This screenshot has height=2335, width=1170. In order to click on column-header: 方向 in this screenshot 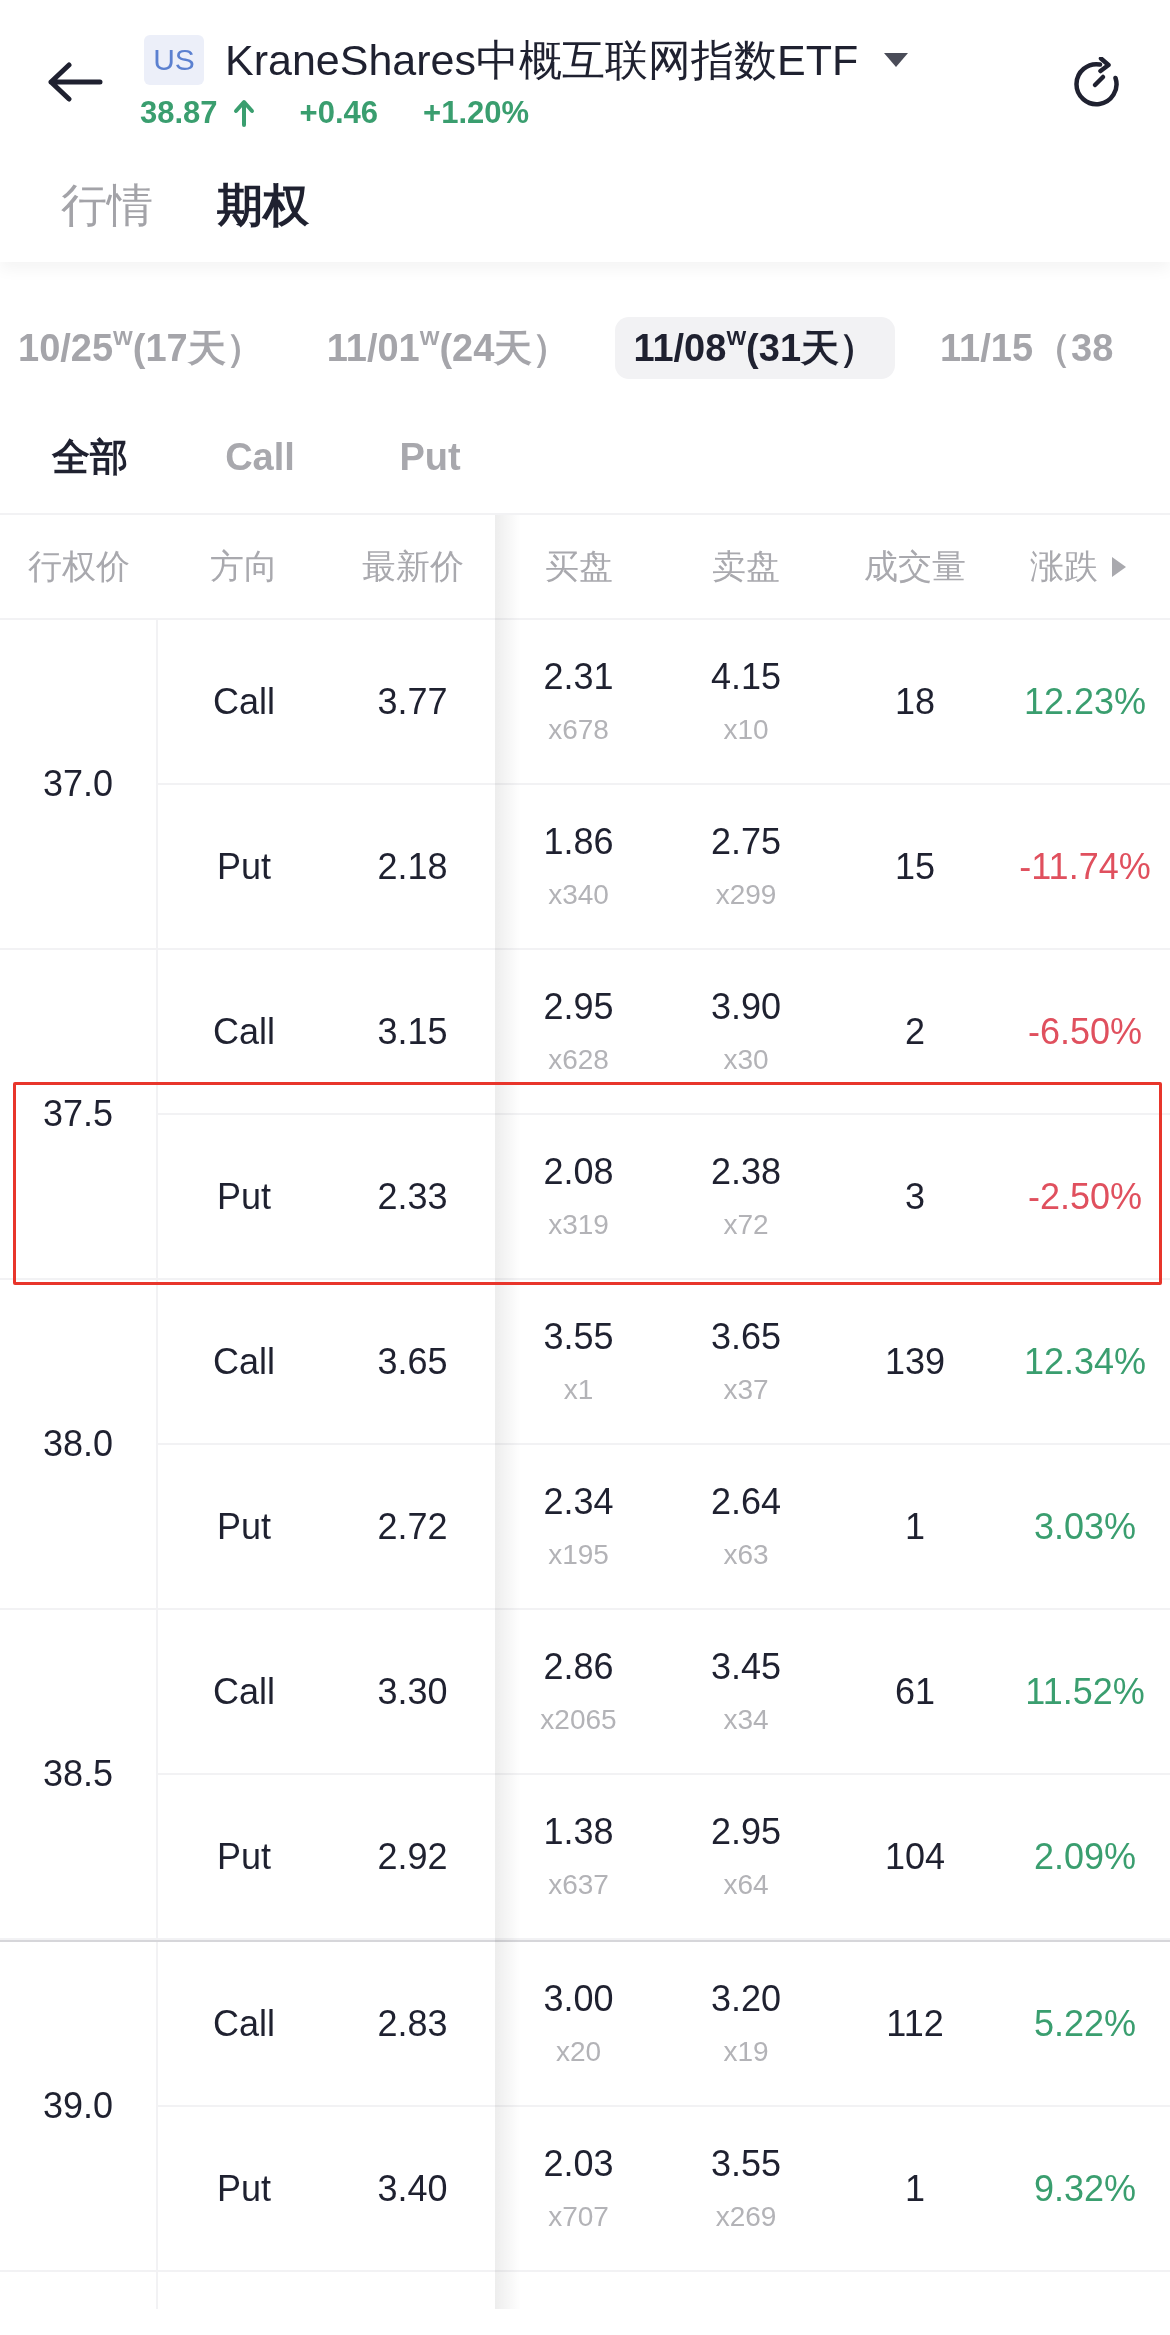, I will do `click(244, 566)`.